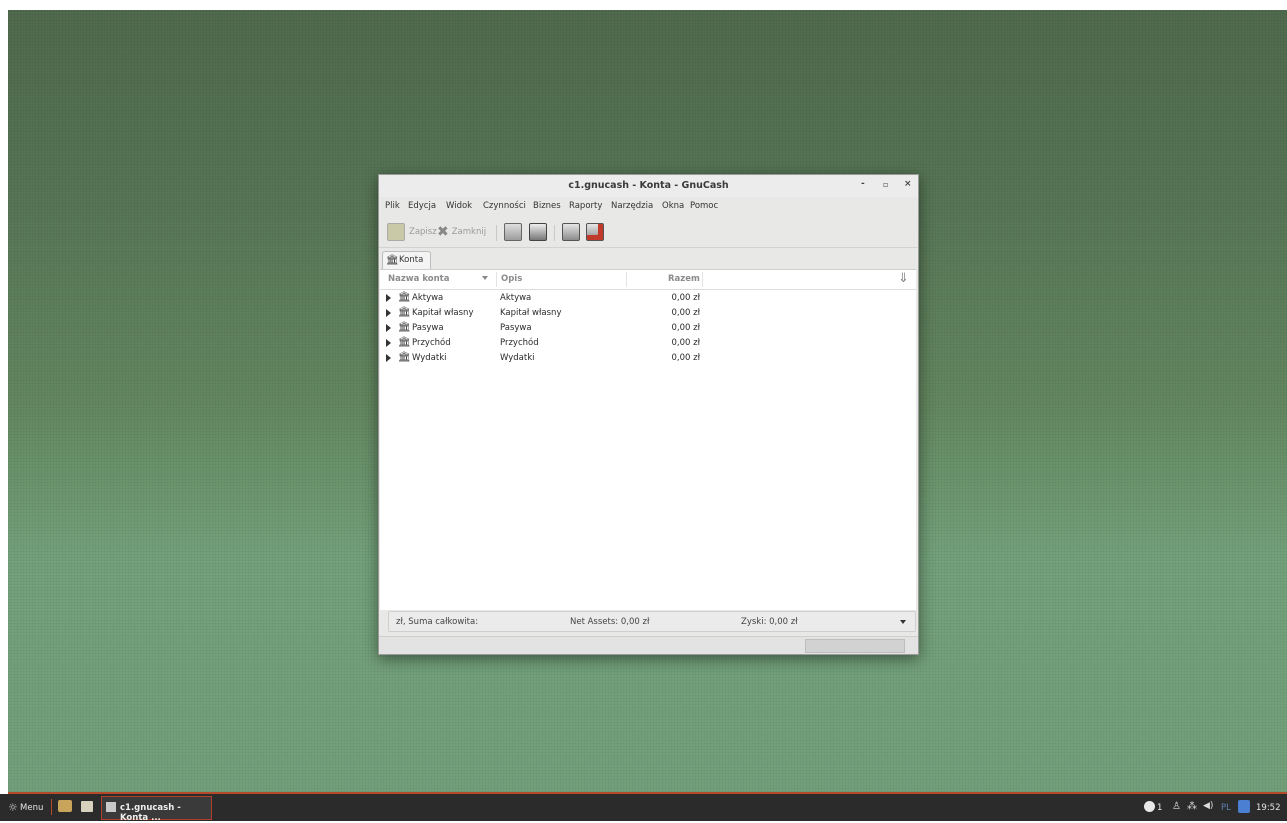 Image resolution: width=1287 pixels, height=823 pixels. I want to click on column-header-row: Nazwa konta Opis Razem ⇓, so click(648, 280).